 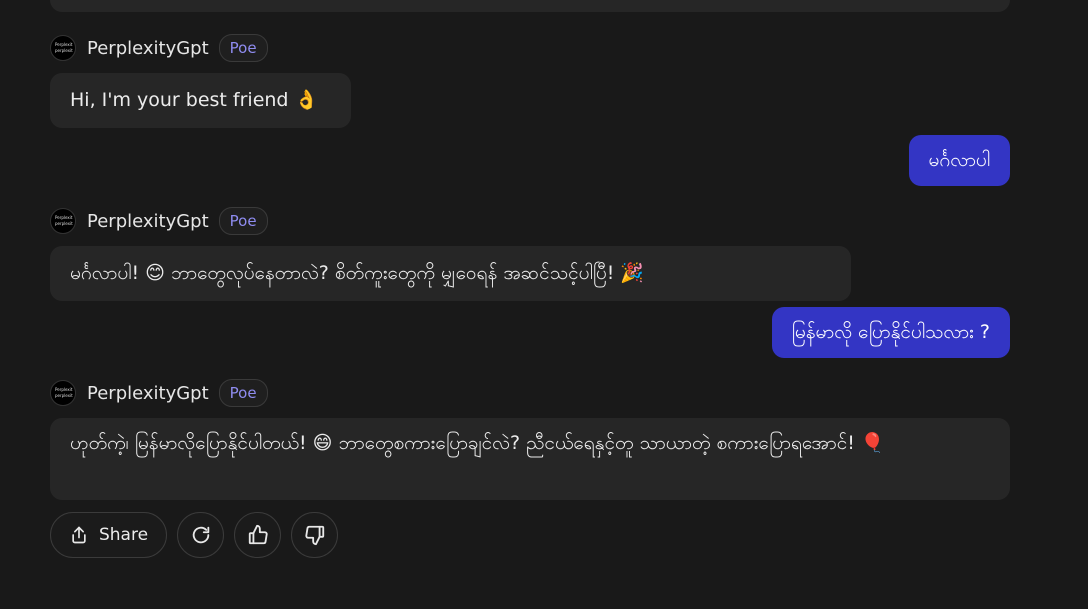 I want to click on refresh-icon, so click(x=201, y=535).